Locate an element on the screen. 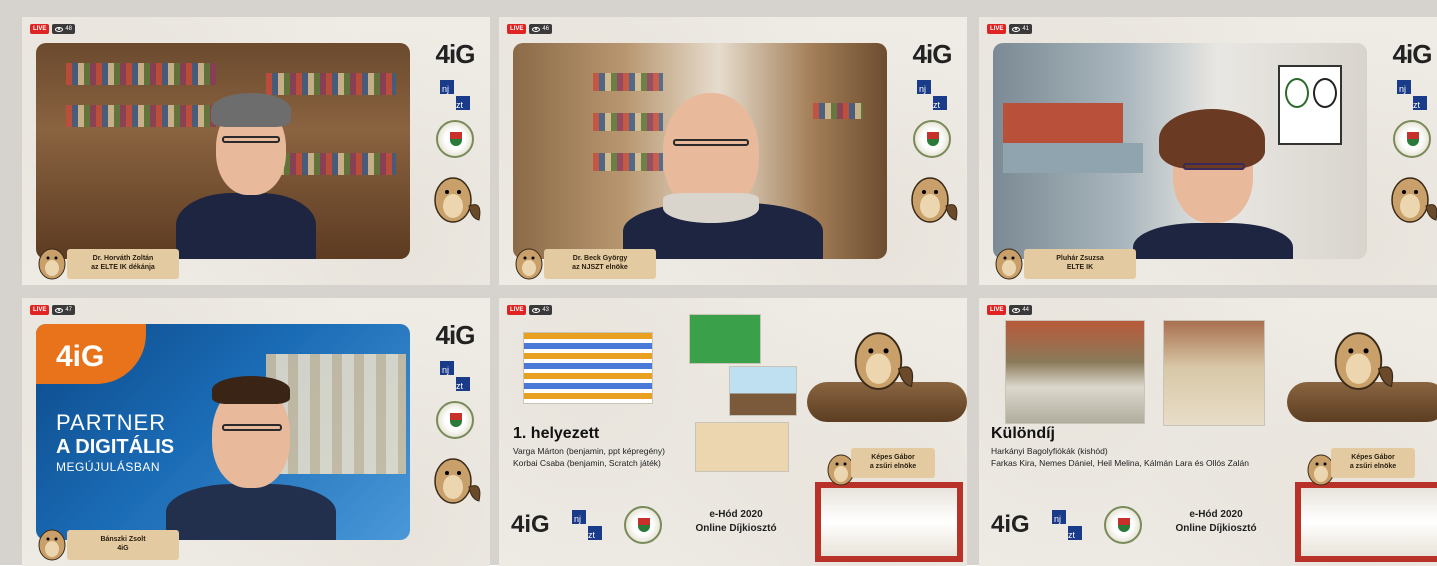  stream-badge: LIVE 41 is located at coordinates (1010, 29).